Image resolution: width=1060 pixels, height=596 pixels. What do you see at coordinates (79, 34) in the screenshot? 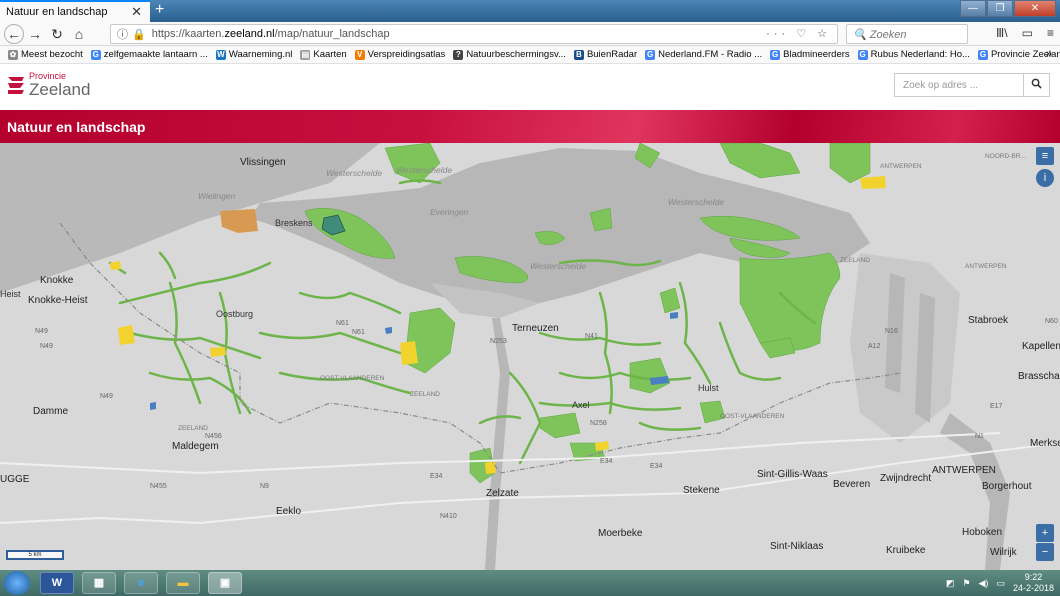
I see `home-button: ⌂` at bounding box center [79, 34].